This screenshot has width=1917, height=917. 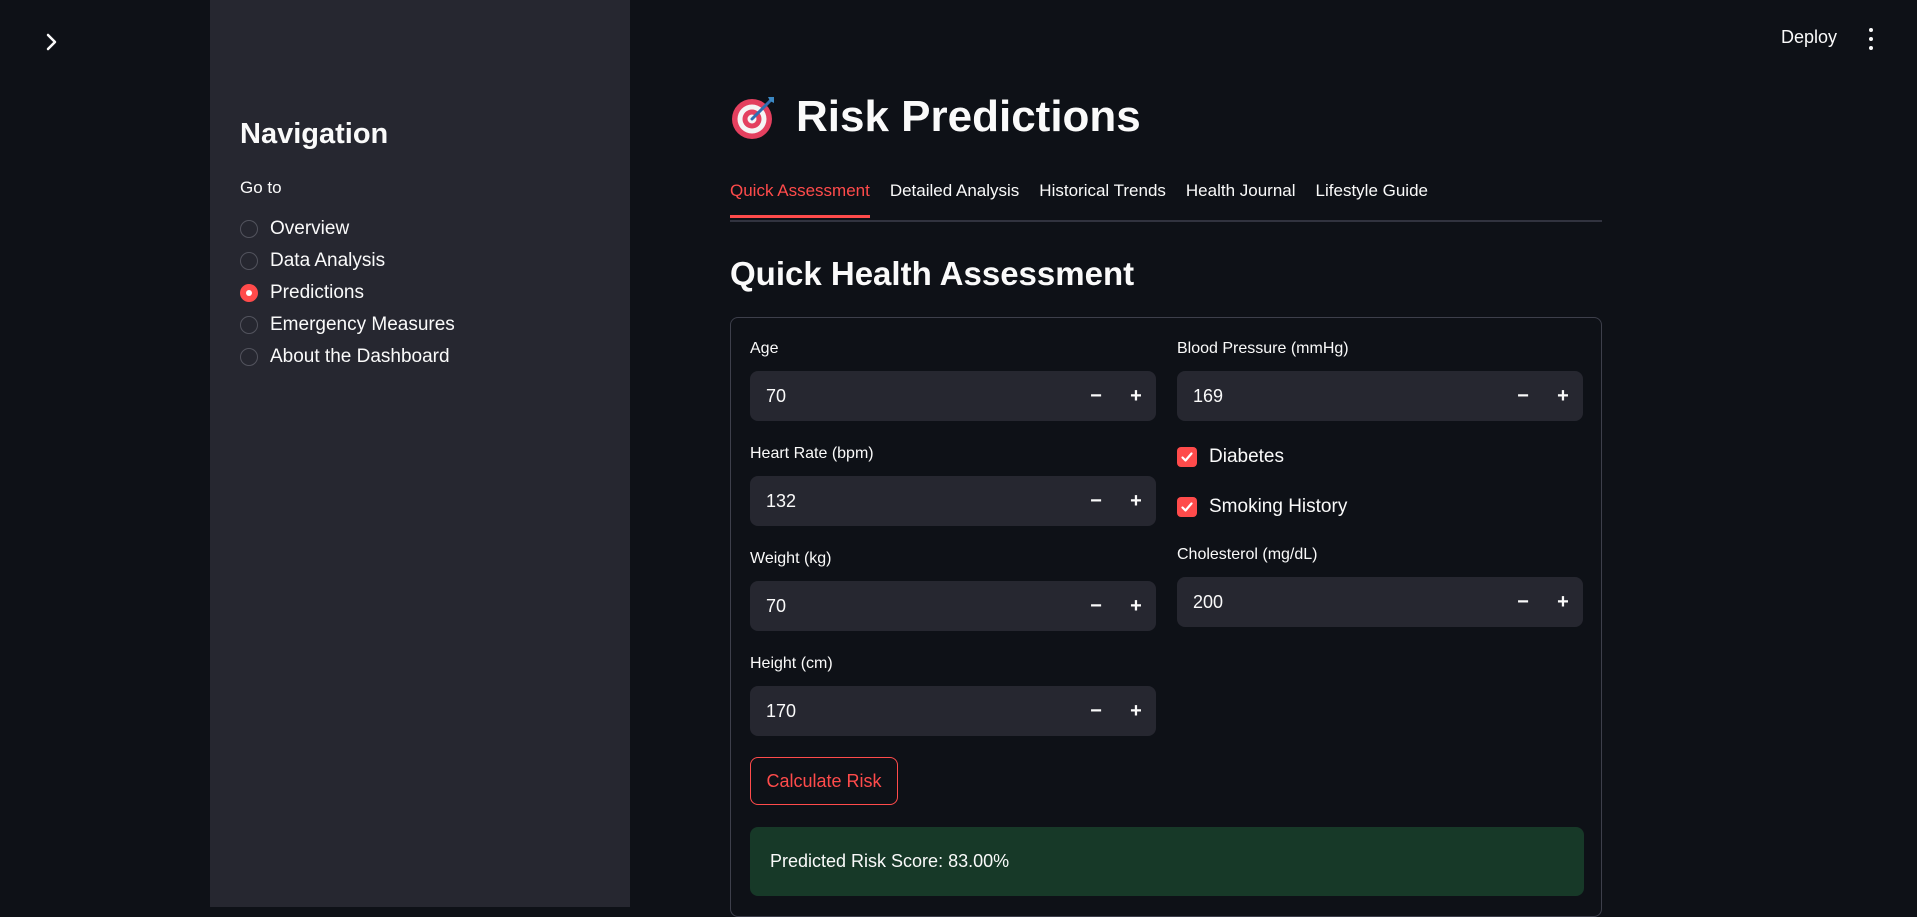 I want to click on radio-about-dashboard: About the Dashboard, so click(x=347, y=357).